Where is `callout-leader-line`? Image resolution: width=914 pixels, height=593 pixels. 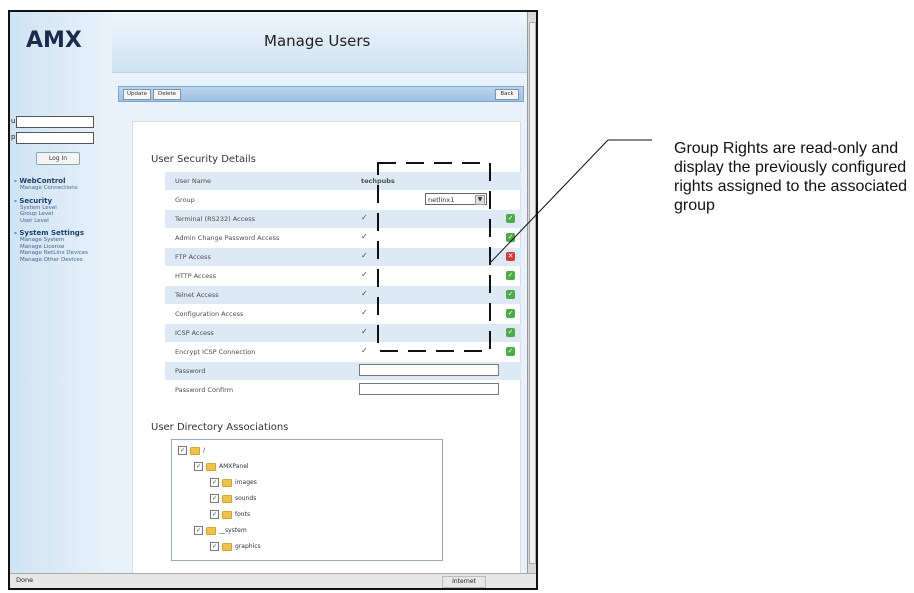 callout-leader-line is located at coordinates (549, 201).